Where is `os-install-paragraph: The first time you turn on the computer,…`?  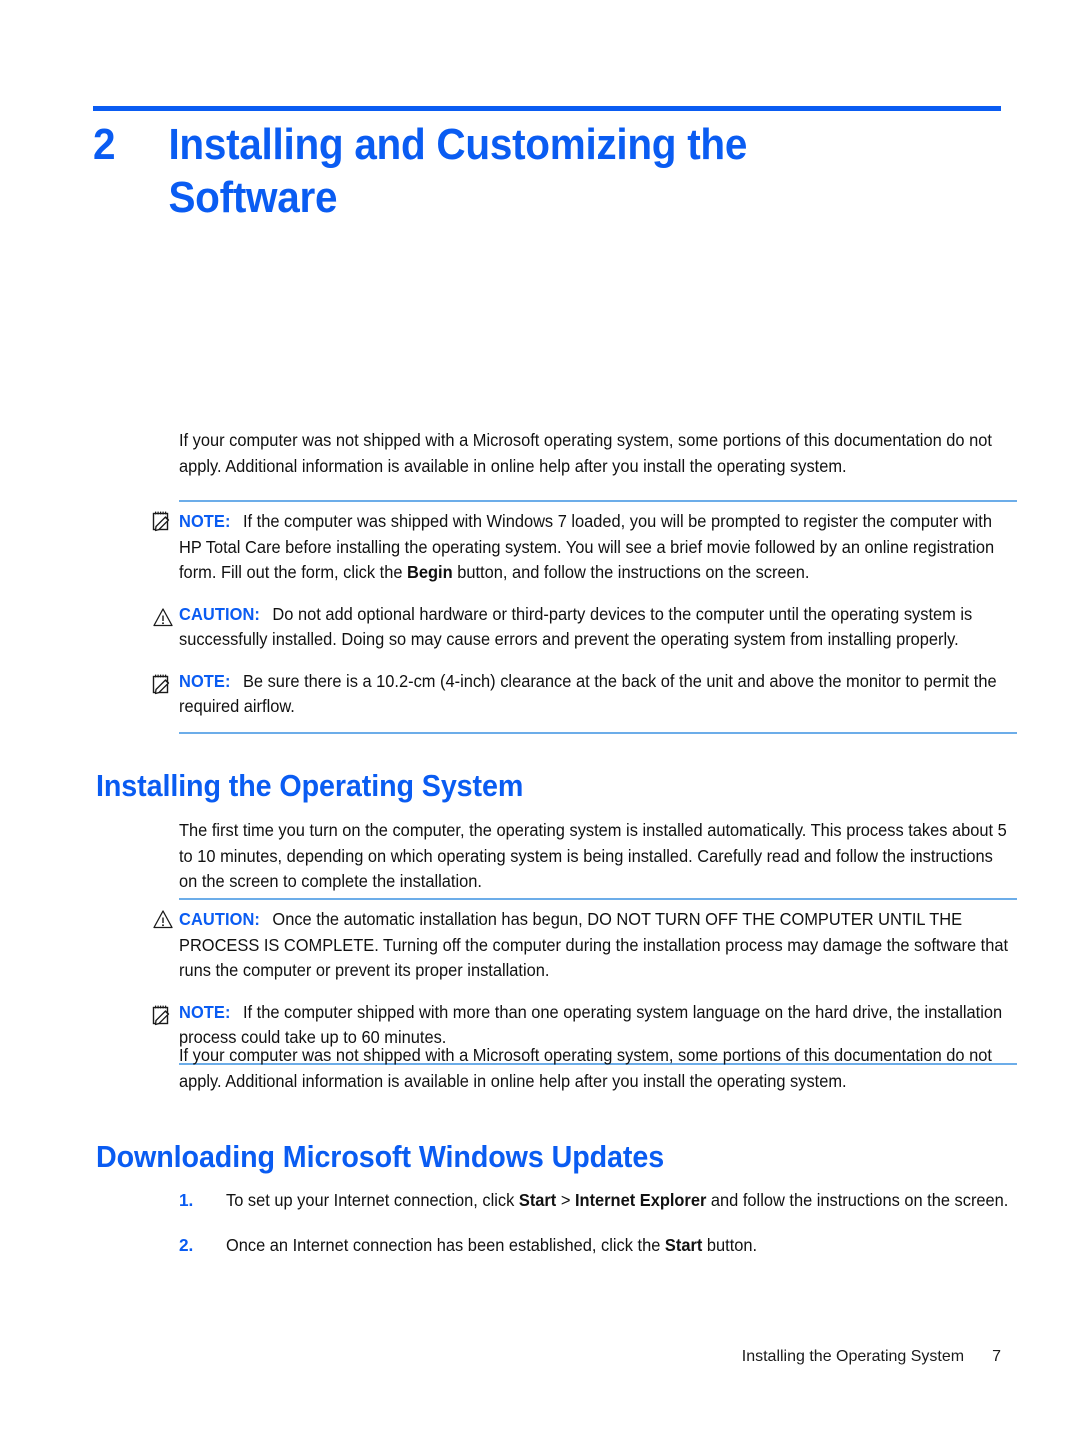 os-install-paragraph: The first time you turn on the computer,… is located at coordinates (593, 855).